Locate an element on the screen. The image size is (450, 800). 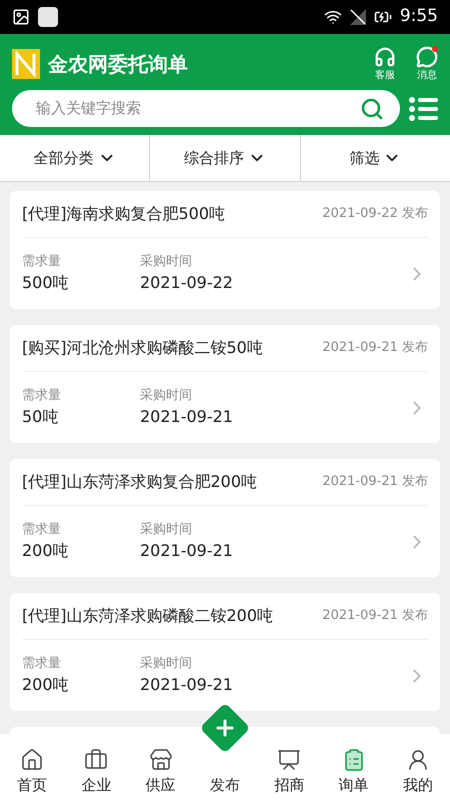
order-card: [代理]海南求购复合肥500吨 2021-09-22 发布 需求量 500吨 采购时间 2021-09-22 is located at coordinates (225, 250).